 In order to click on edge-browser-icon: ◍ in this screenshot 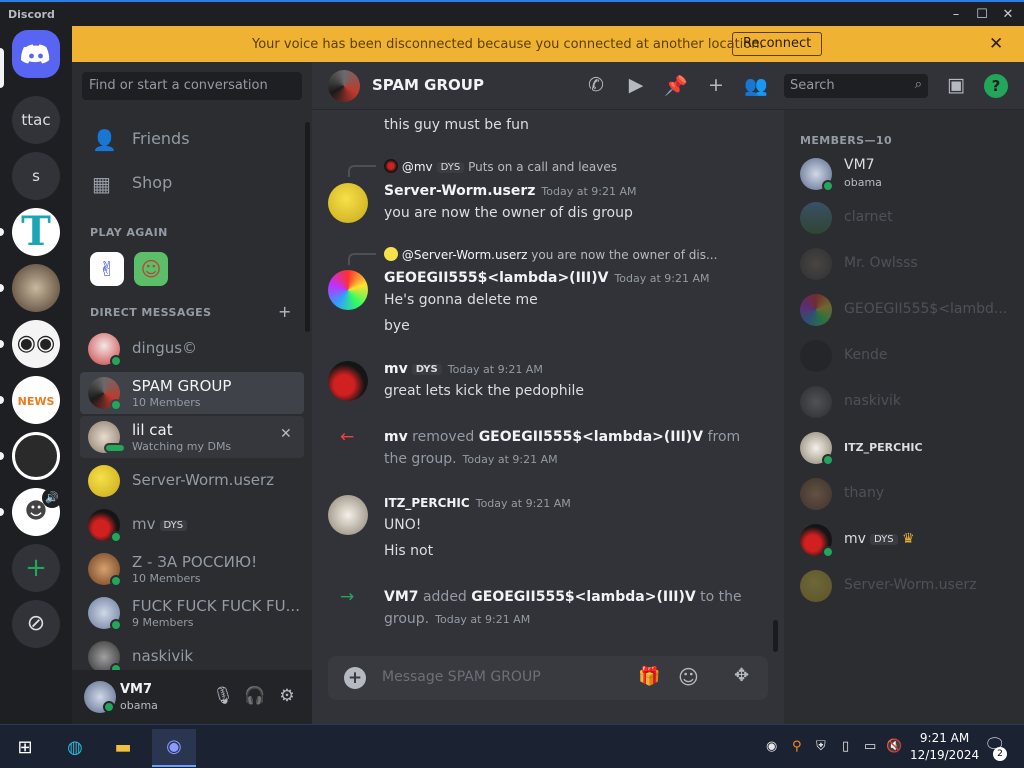, I will do `click(75, 748)`.